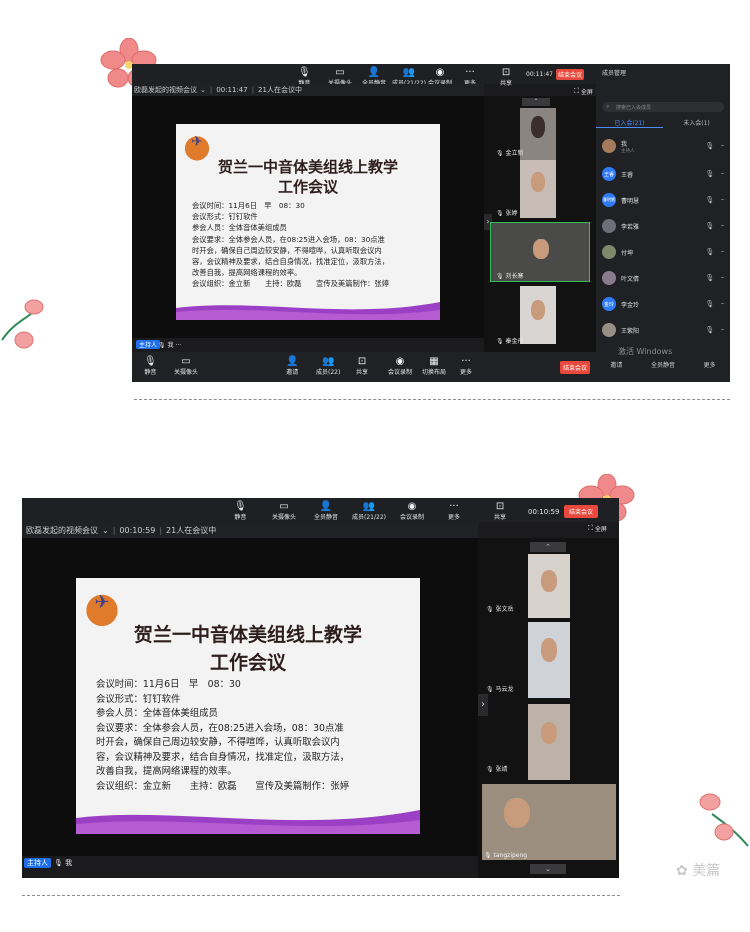 The width and height of the screenshot is (750, 932). What do you see at coordinates (663, 330) in the screenshot?
I see `member-row: 王紫阳 🎙 ···` at bounding box center [663, 330].